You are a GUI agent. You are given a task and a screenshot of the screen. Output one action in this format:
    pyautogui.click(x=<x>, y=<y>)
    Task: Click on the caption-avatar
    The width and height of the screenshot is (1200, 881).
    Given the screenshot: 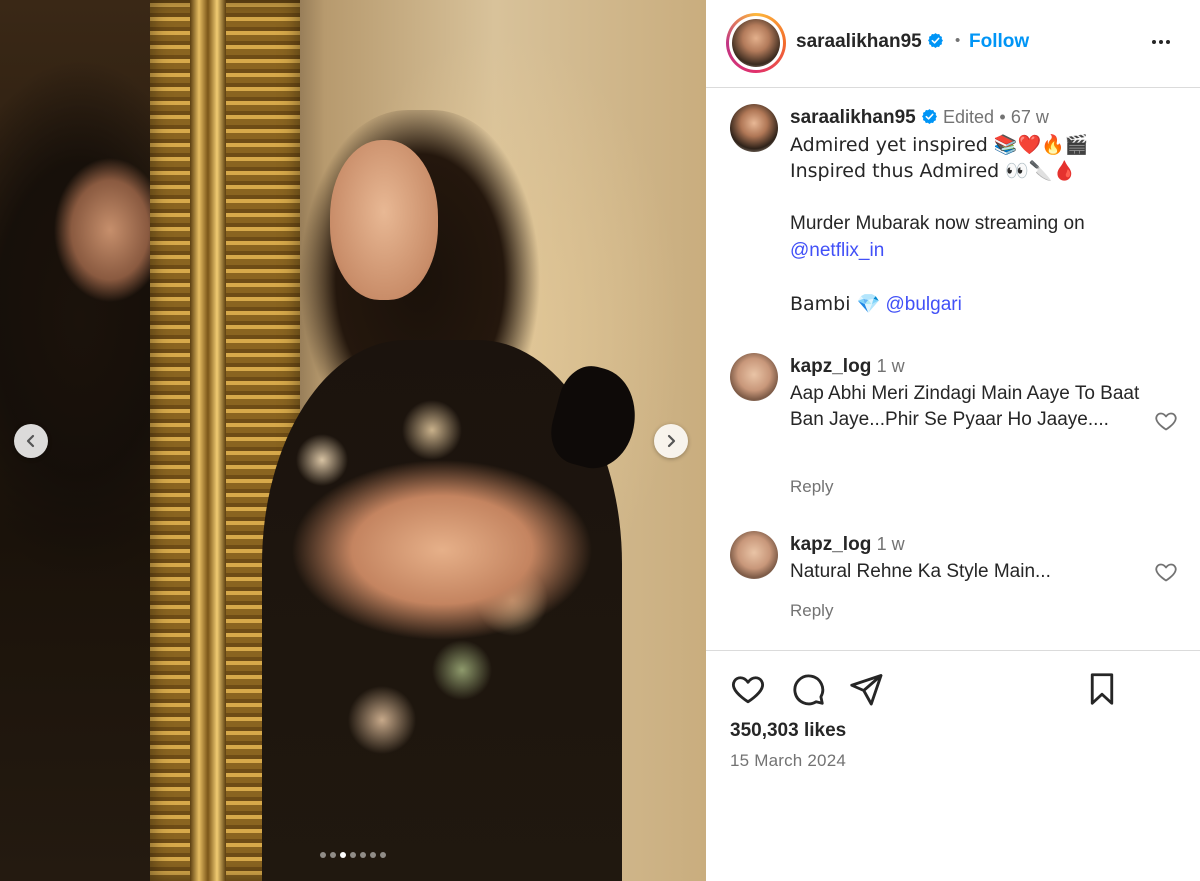 What is the action you would take?
    pyautogui.click(x=754, y=128)
    